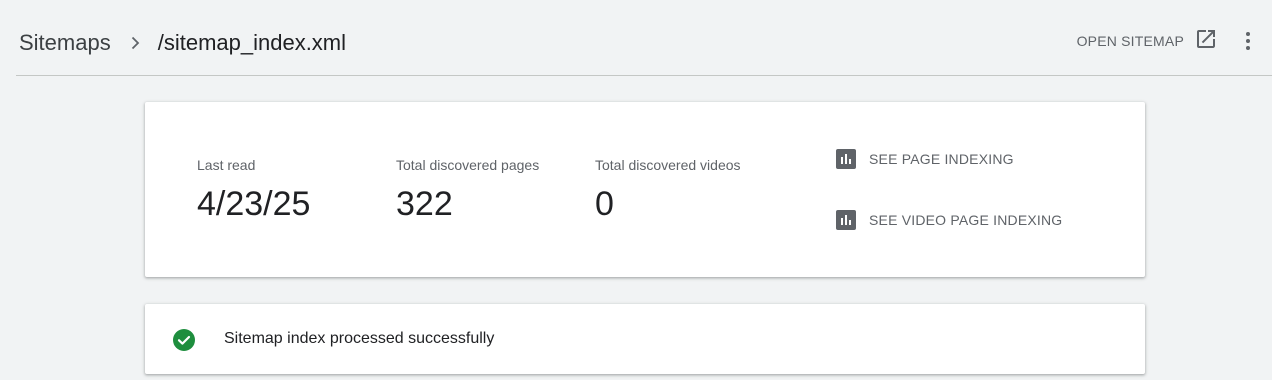 The image size is (1272, 380). What do you see at coordinates (226, 165) in the screenshot?
I see `stat-label: Last read` at bounding box center [226, 165].